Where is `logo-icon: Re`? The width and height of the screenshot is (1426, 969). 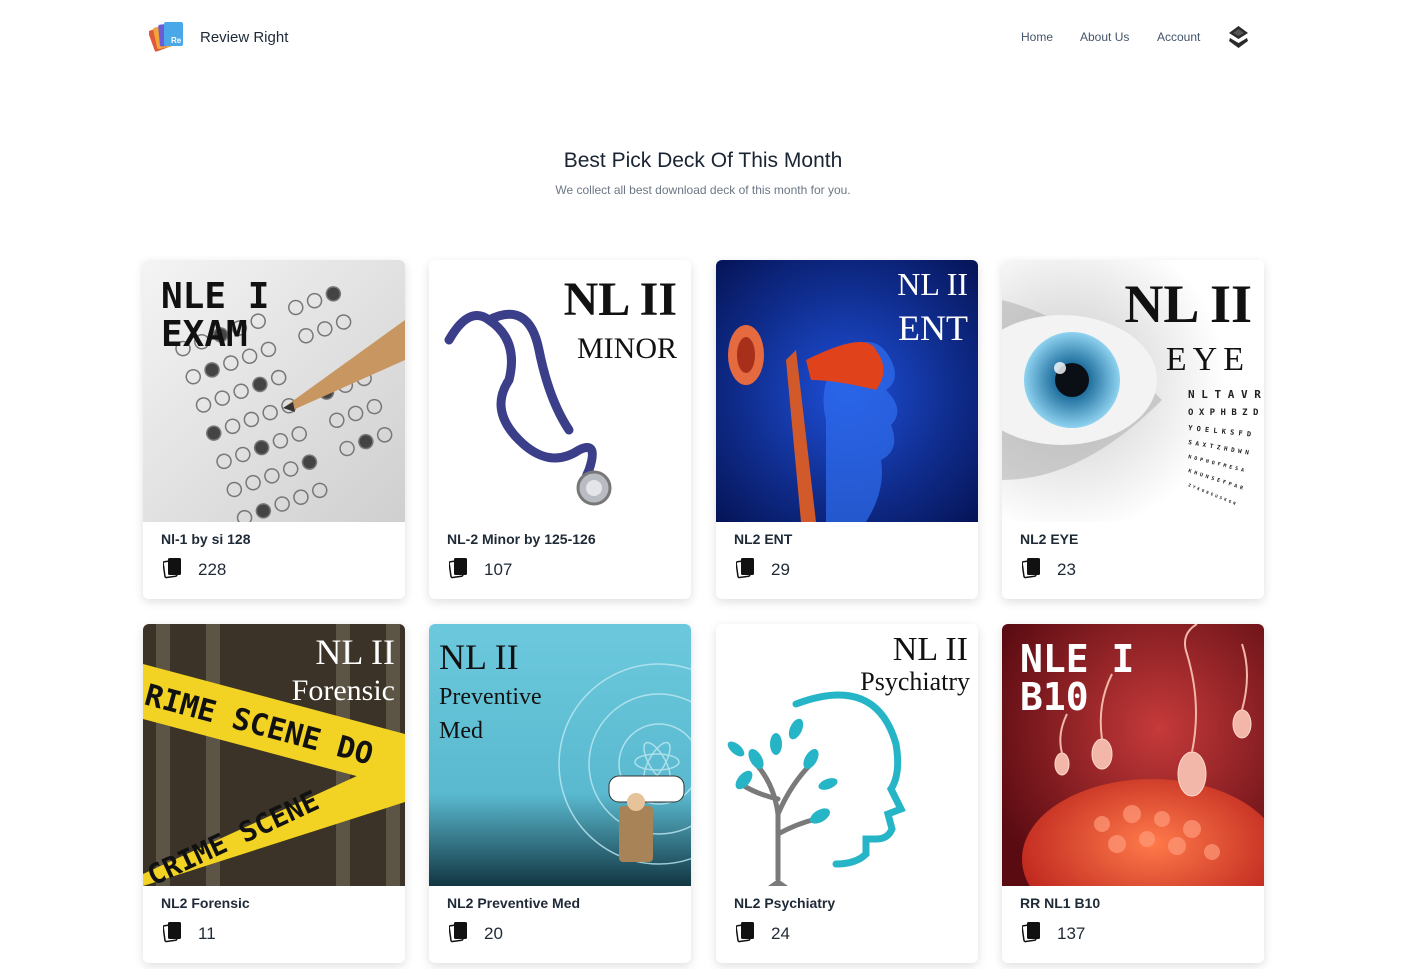 logo-icon: Re is located at coordinates (166, 37).